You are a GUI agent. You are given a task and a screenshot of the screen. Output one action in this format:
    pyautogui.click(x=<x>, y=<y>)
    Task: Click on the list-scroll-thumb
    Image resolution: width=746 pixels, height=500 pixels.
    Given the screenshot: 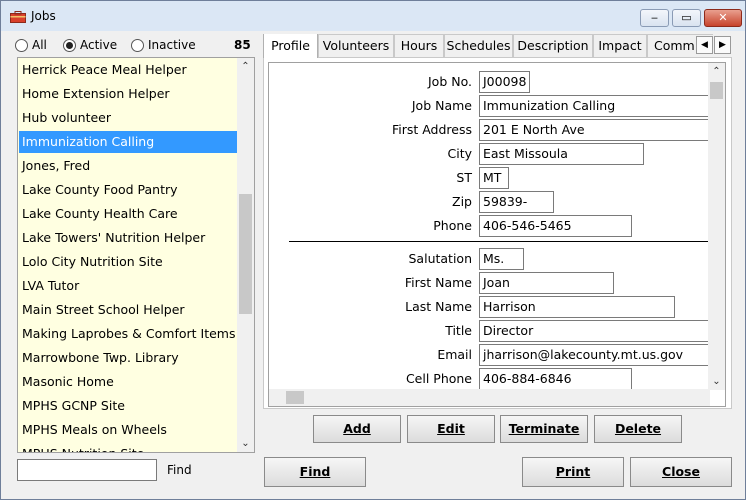 What is the action you would take?
    pyautogui.click(x=245, y=254)
    